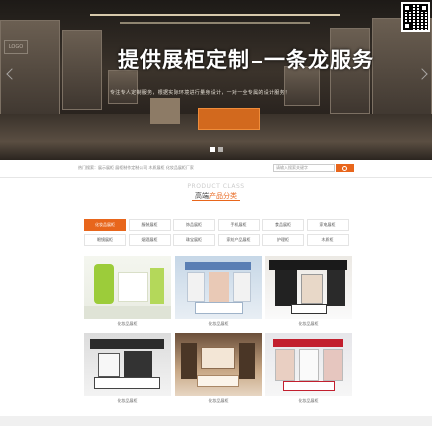  What do you see at coordinates (327, 225) in the screenshot?
I see `category-tab: 家电展柜` at bounding box center [327, 225].